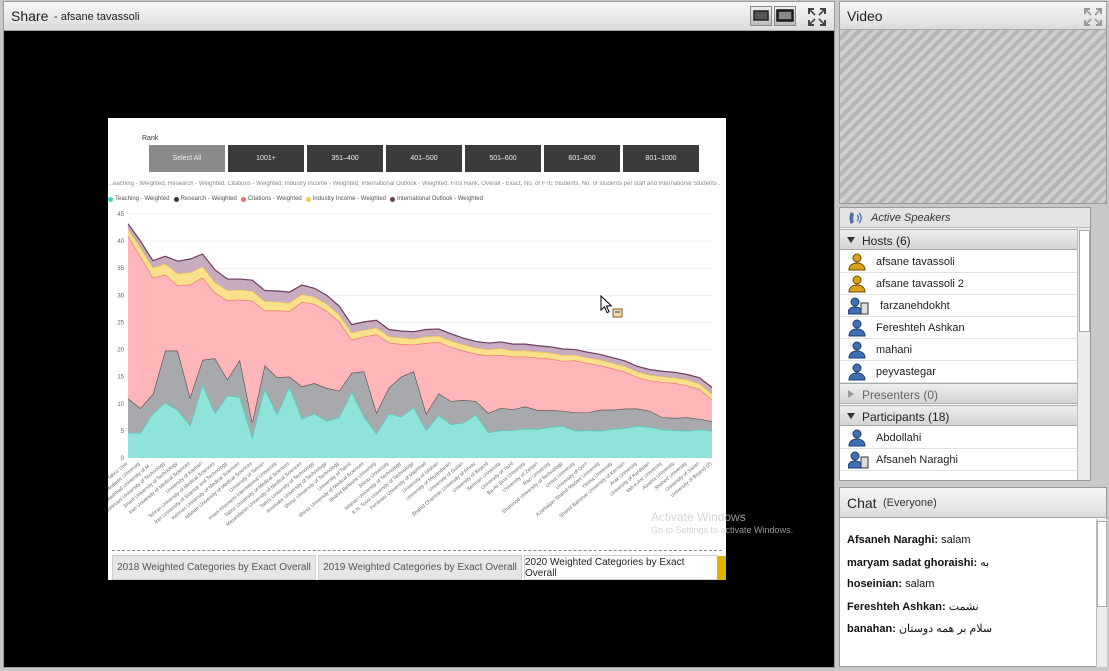 This screenshot has width=1109, height=671. What do you see at coordinates (345, 199) in the screenshot?
I see `legend-item-industry: Industry Income - Weighted` at bounding box center [345, 199].